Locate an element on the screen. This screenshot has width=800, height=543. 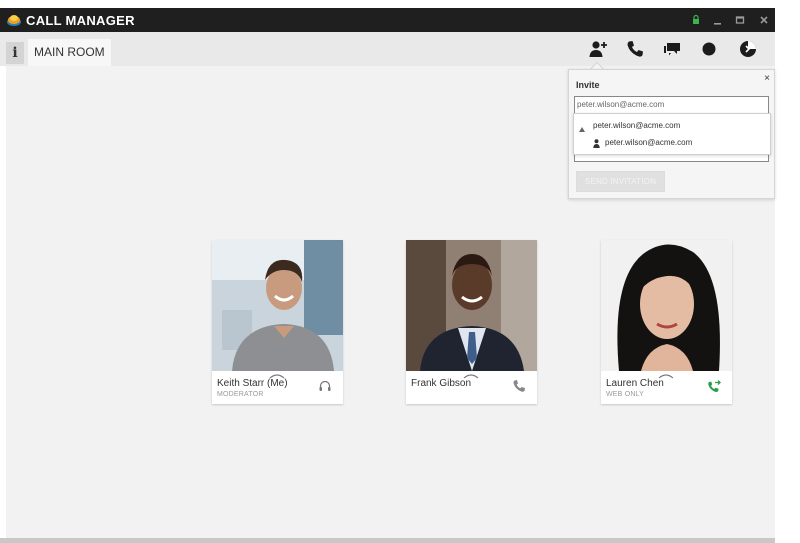
headset-icon is located at coordinates (325, 386).